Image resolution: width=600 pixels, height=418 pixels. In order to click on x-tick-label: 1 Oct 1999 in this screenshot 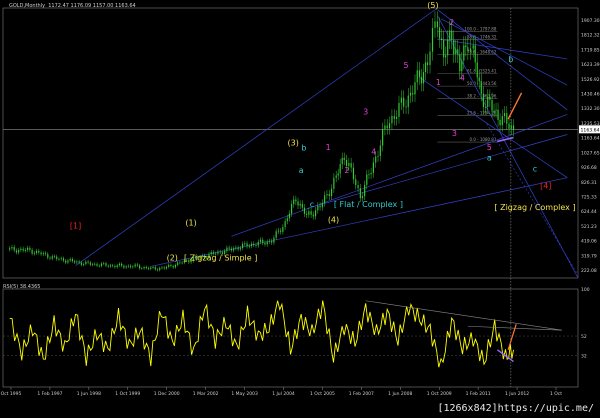, I will do `click(127, 394)`.